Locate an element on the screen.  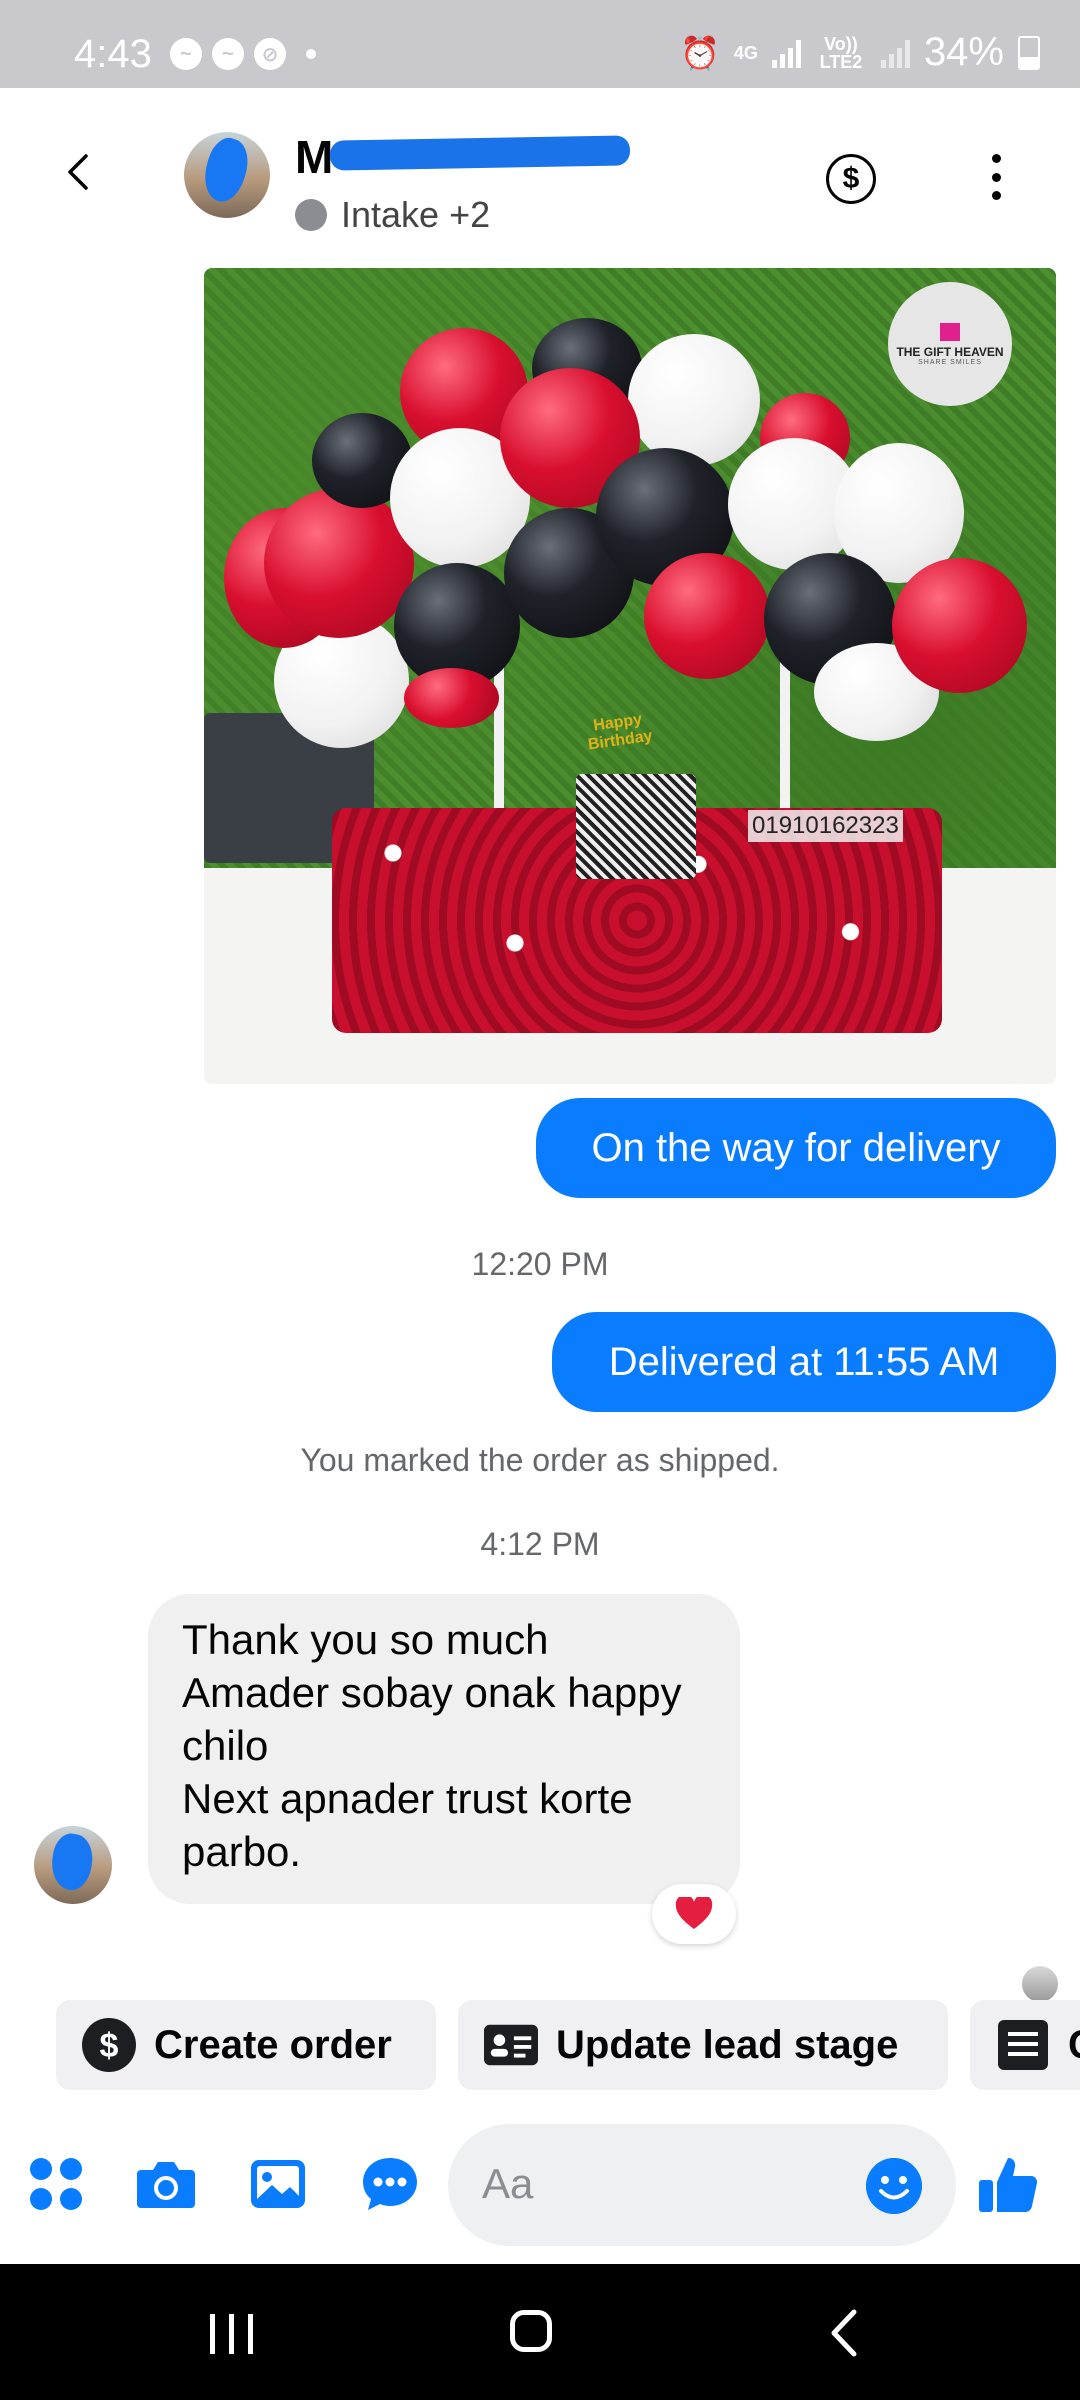
gallery-icon is located at coordinates (278, 2184).